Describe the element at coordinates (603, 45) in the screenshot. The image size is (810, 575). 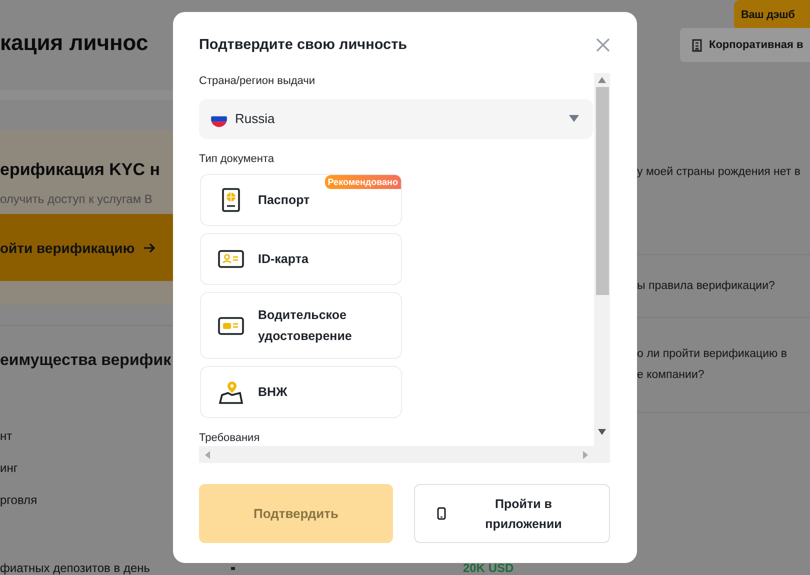
I see `close-button` at that location.